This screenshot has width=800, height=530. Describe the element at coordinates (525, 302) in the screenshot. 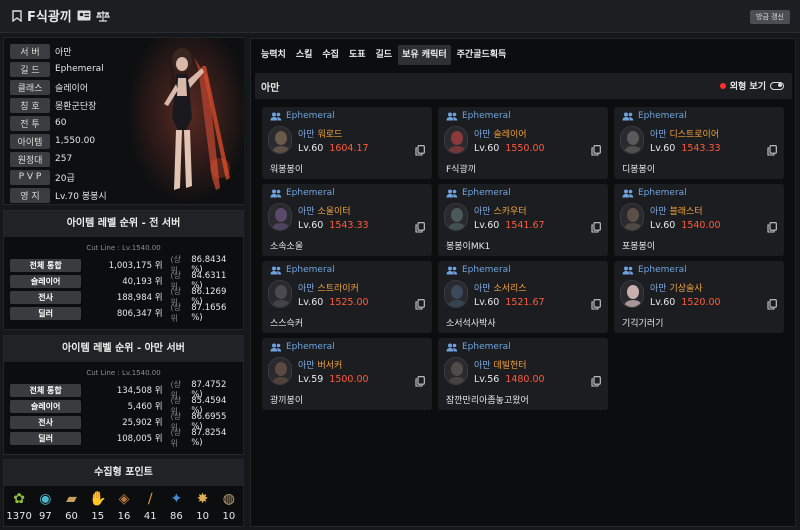

I see `item-level: 1521.67` at that location.